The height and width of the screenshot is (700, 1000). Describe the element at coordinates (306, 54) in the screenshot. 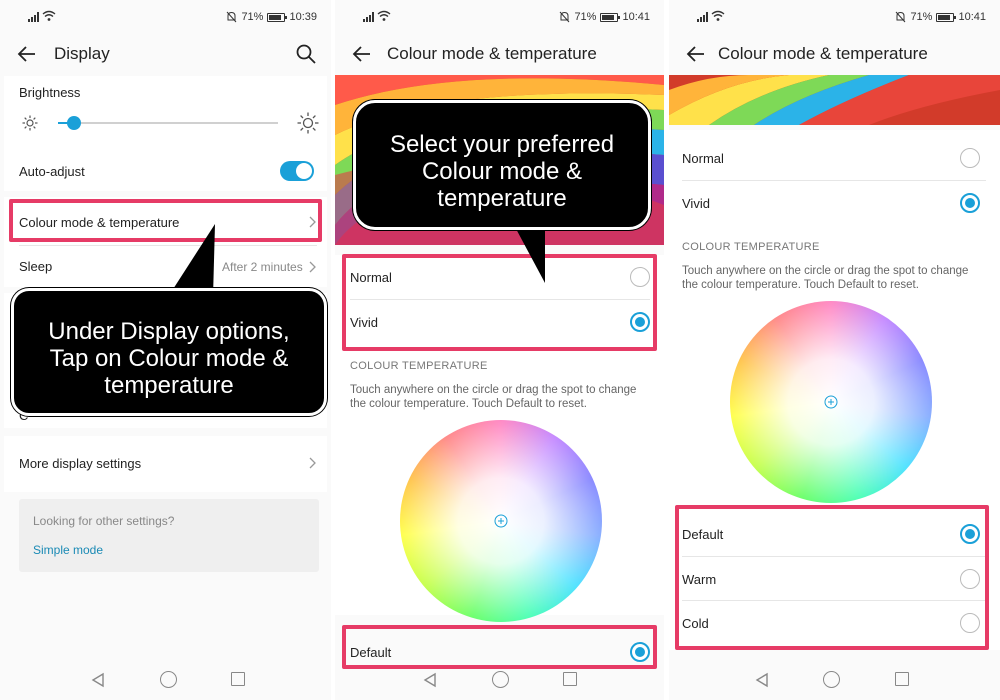

I see `search-icon` at that location.